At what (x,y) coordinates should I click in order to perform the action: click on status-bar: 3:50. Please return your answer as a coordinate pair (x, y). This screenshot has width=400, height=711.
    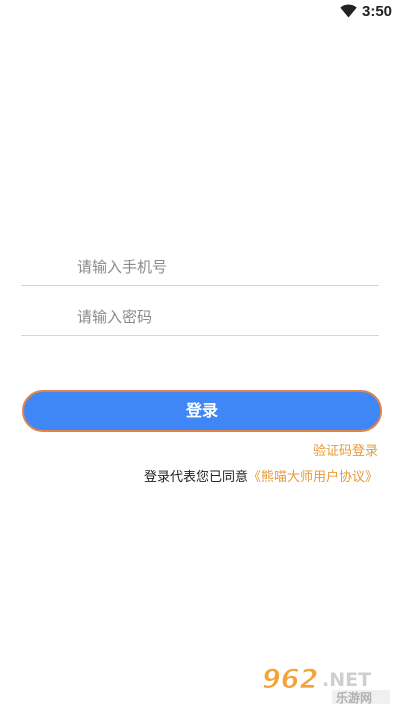
    Looking at the image, I should click on (200, 12).